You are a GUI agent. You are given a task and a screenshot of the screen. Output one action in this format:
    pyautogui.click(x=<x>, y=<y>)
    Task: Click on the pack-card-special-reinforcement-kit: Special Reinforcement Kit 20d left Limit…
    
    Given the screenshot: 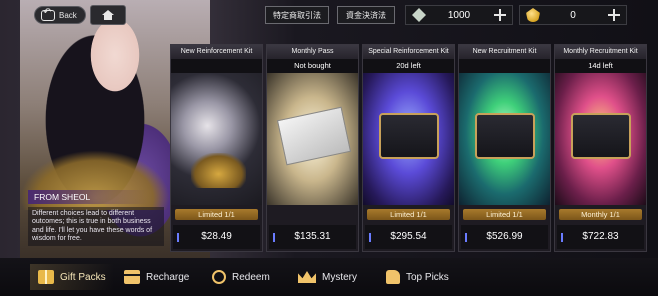 What is the action you would take?
    pyautogui.click(x=408, y=148)
    